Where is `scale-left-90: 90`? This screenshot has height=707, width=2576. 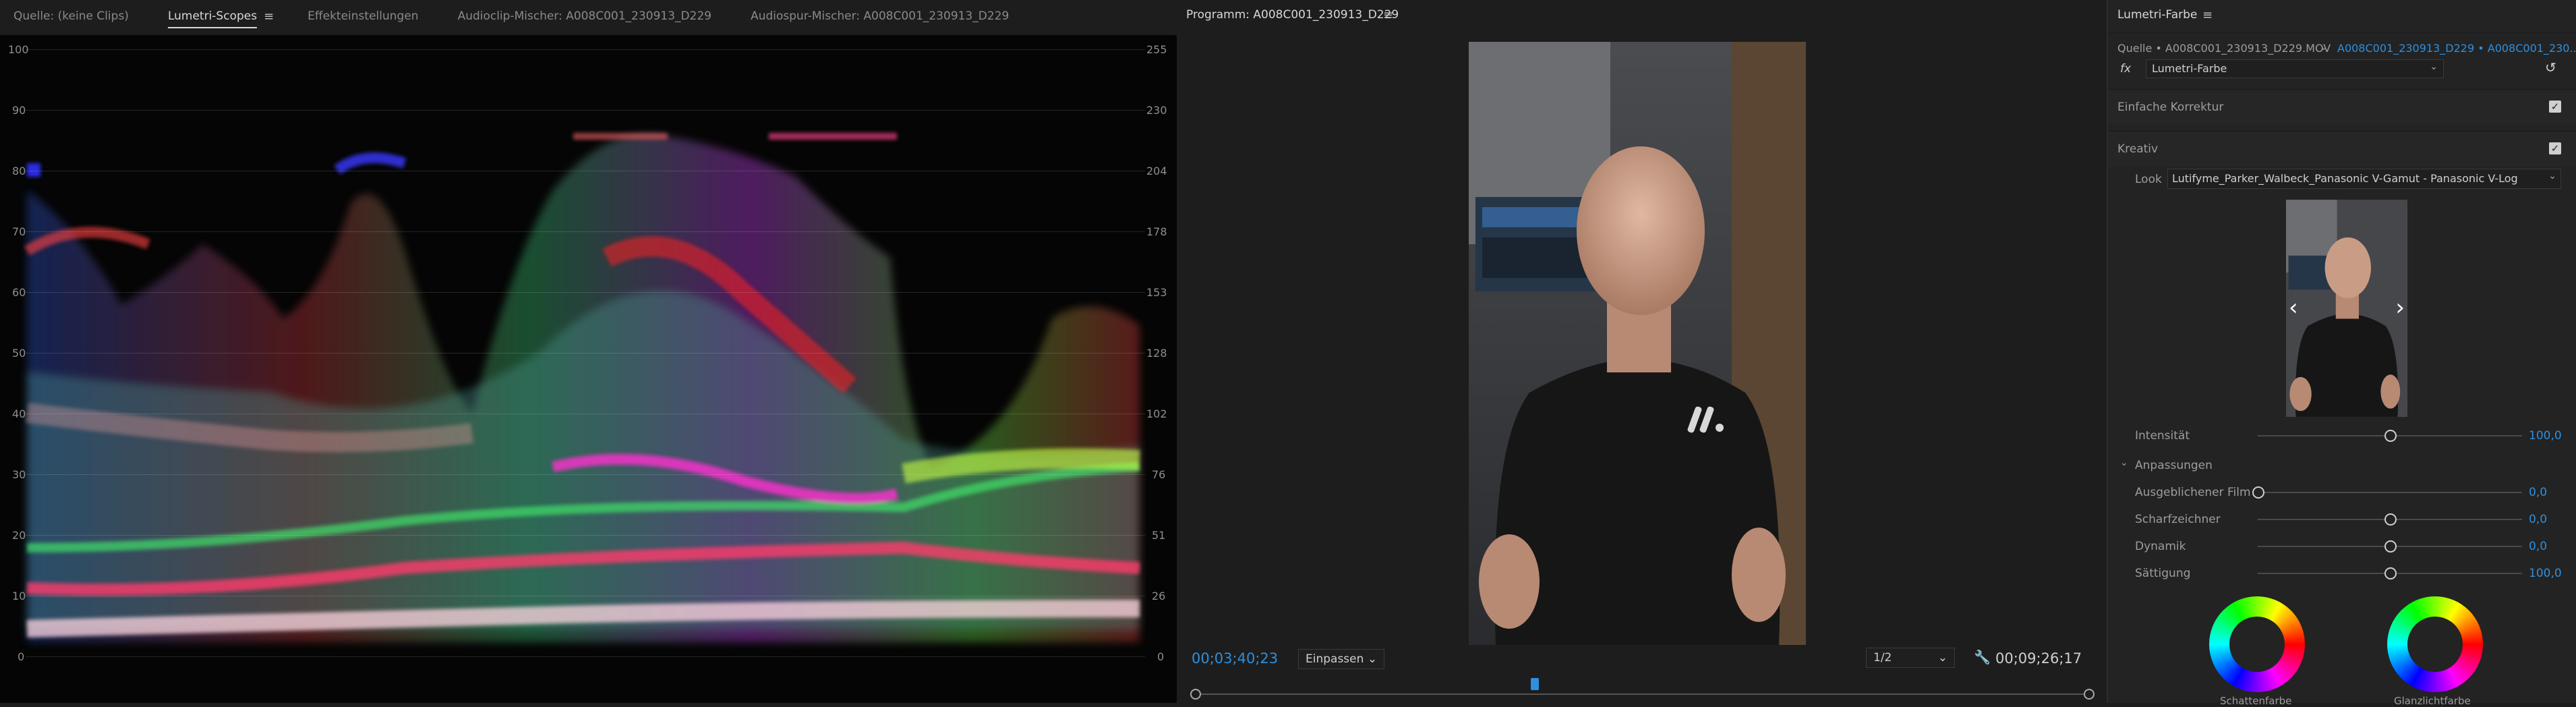
scale-left-90: 90 is located at coordinates (19, 110).